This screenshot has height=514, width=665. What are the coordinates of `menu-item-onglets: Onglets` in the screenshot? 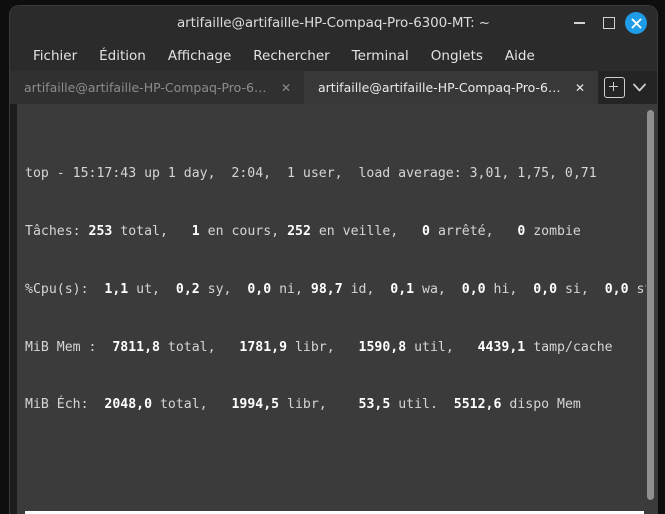 It's located at (457, 56).